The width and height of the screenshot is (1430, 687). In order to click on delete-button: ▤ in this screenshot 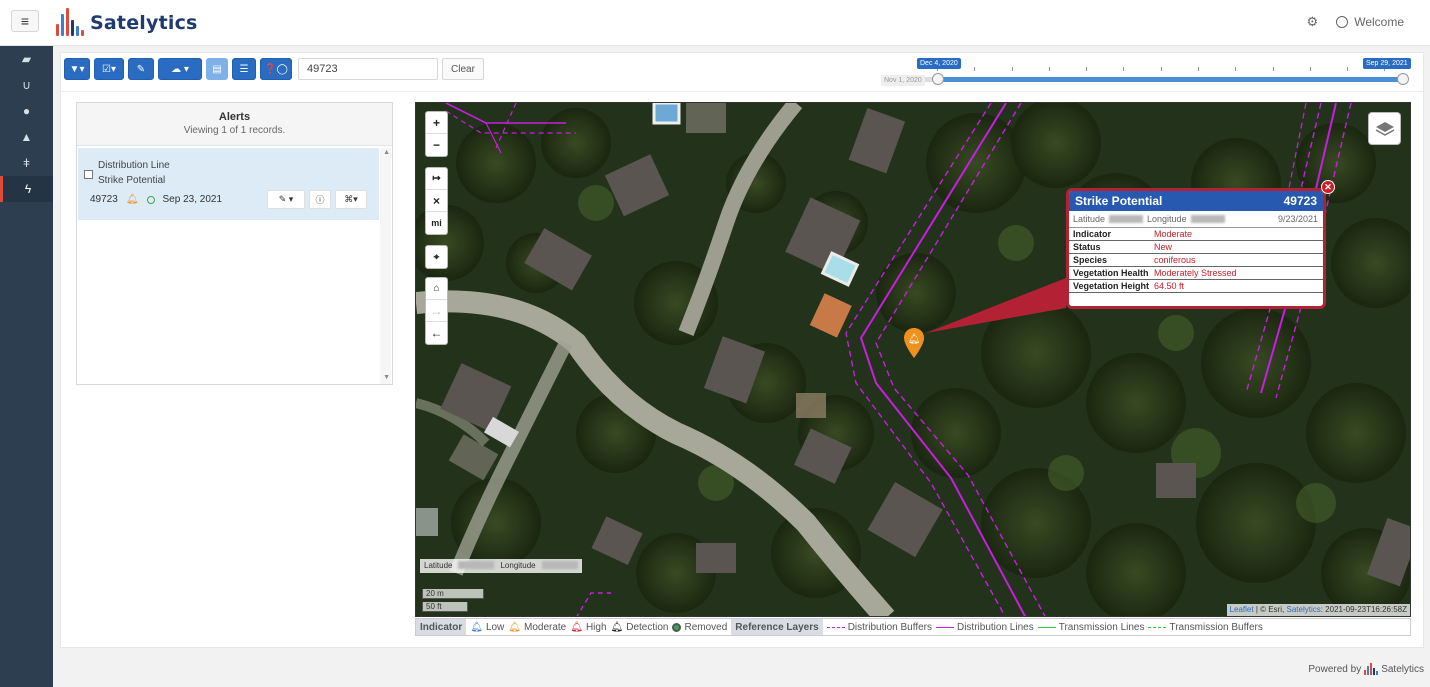, I will do `click(217, 69)`.